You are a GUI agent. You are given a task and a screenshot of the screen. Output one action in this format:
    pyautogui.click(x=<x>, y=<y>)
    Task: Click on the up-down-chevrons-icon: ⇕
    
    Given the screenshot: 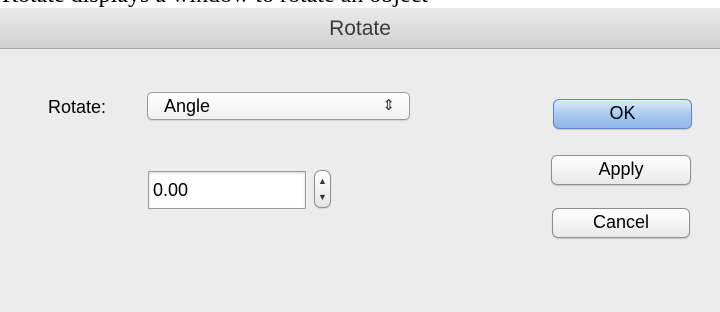 What is the action you would take?
    pyautogui.click(x=388, y=105)
    